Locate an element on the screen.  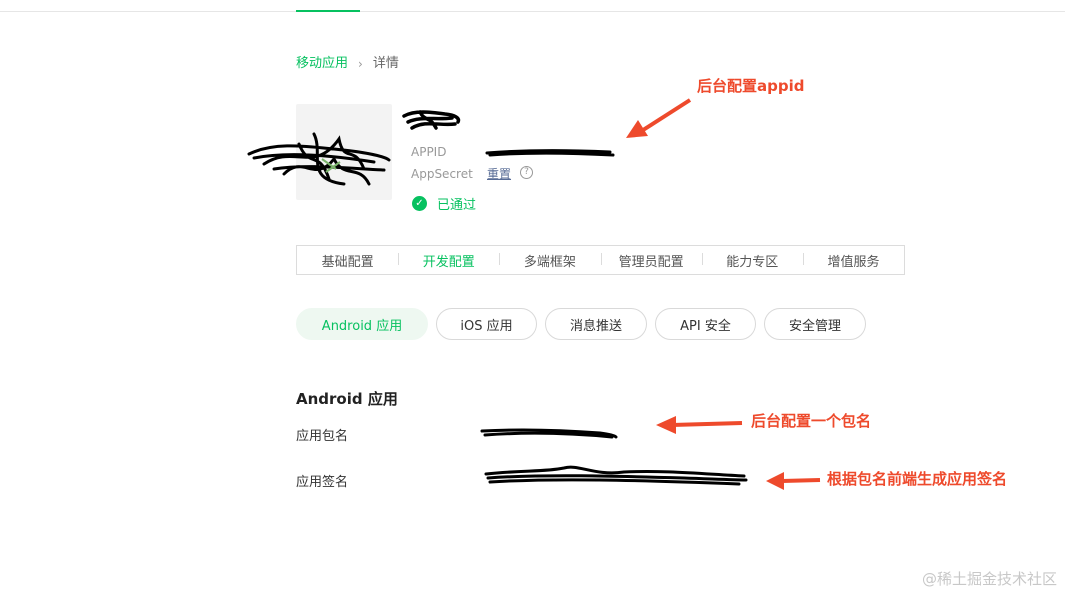
android-section-title: Android 应用 is located at coordinates (347, 399).